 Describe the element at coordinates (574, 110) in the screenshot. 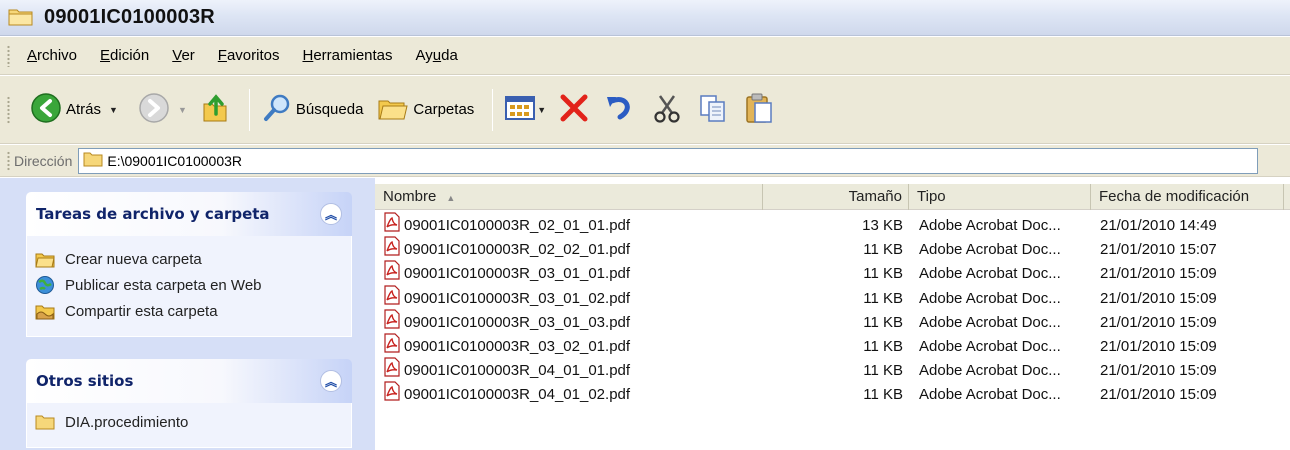

I see `delete-button` at that location.